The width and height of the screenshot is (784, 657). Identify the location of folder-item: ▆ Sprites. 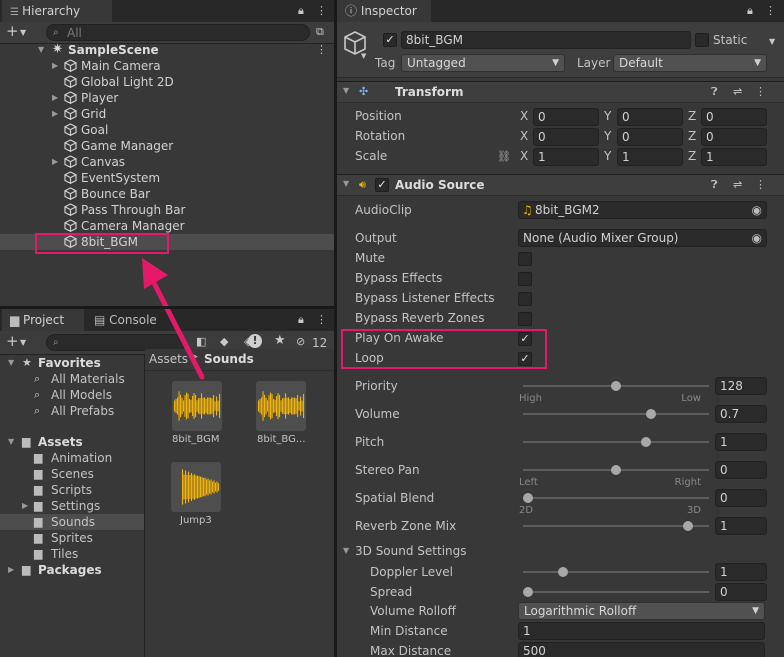
(72, 538).